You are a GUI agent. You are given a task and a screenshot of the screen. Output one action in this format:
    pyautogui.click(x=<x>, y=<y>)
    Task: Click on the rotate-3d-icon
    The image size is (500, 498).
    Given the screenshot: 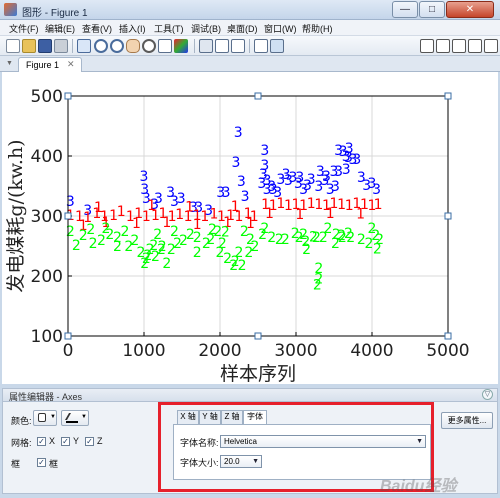 What is the action you would take?
    pyautogui.click(x=149, y=46)
    